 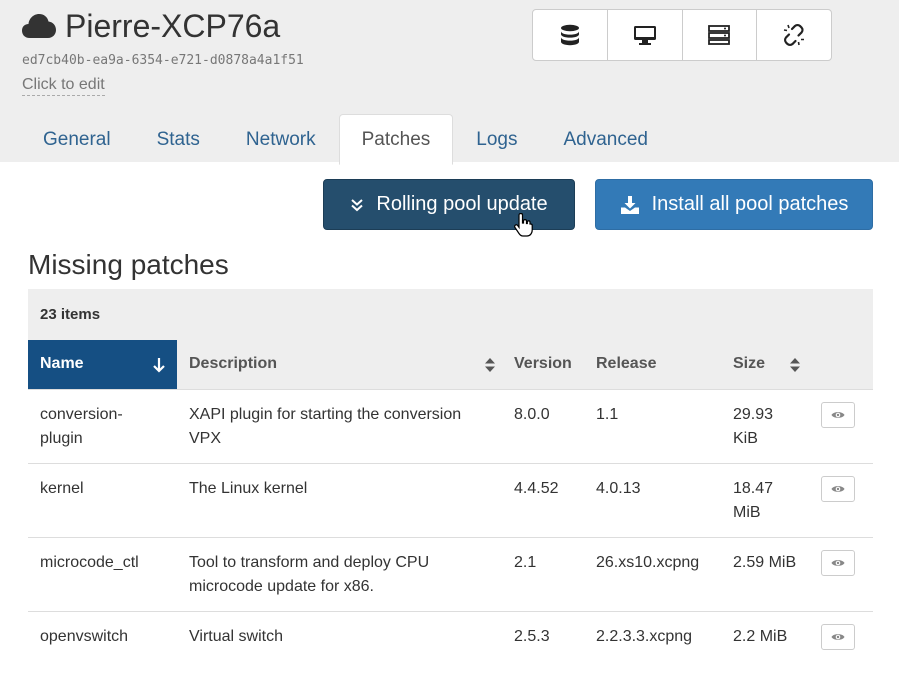 I want to click on arrow-down-icon, so click(x=159, y=365).